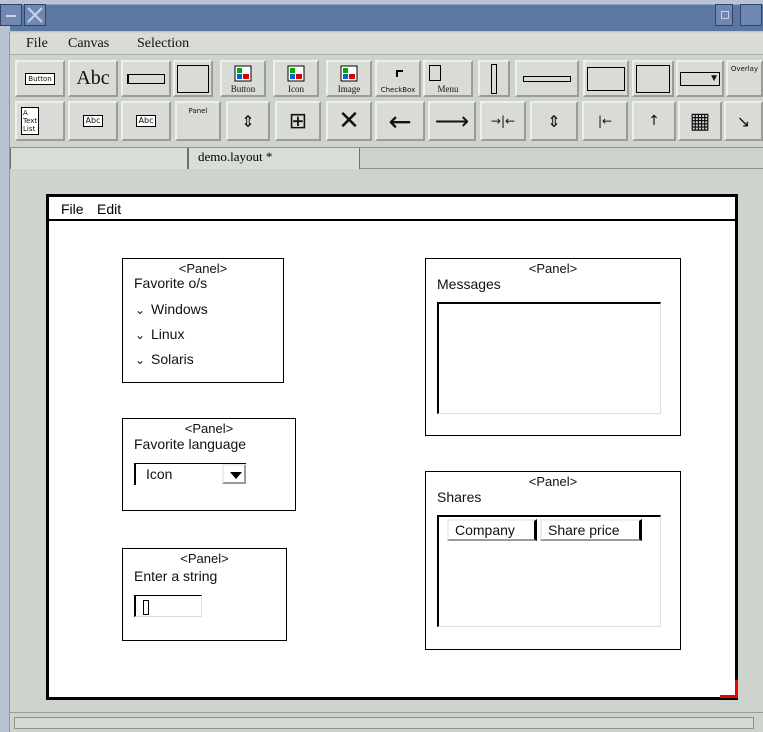  What do you see at coordinates (399, 73) in the screenshot?
I see `checkbox-tool-icon` at bounding box center [399, 73].